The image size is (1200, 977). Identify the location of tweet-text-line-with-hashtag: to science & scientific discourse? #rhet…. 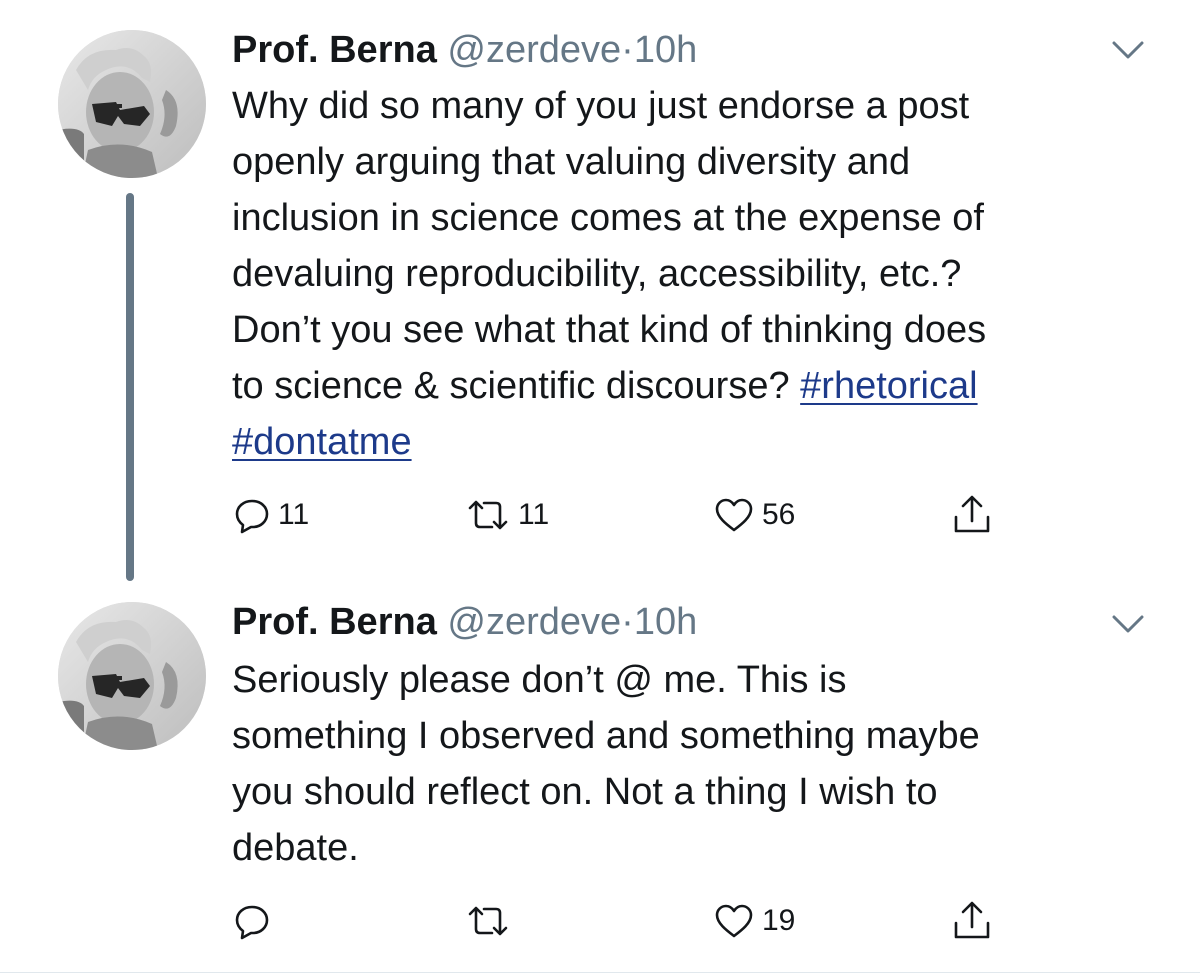
(702, 386).